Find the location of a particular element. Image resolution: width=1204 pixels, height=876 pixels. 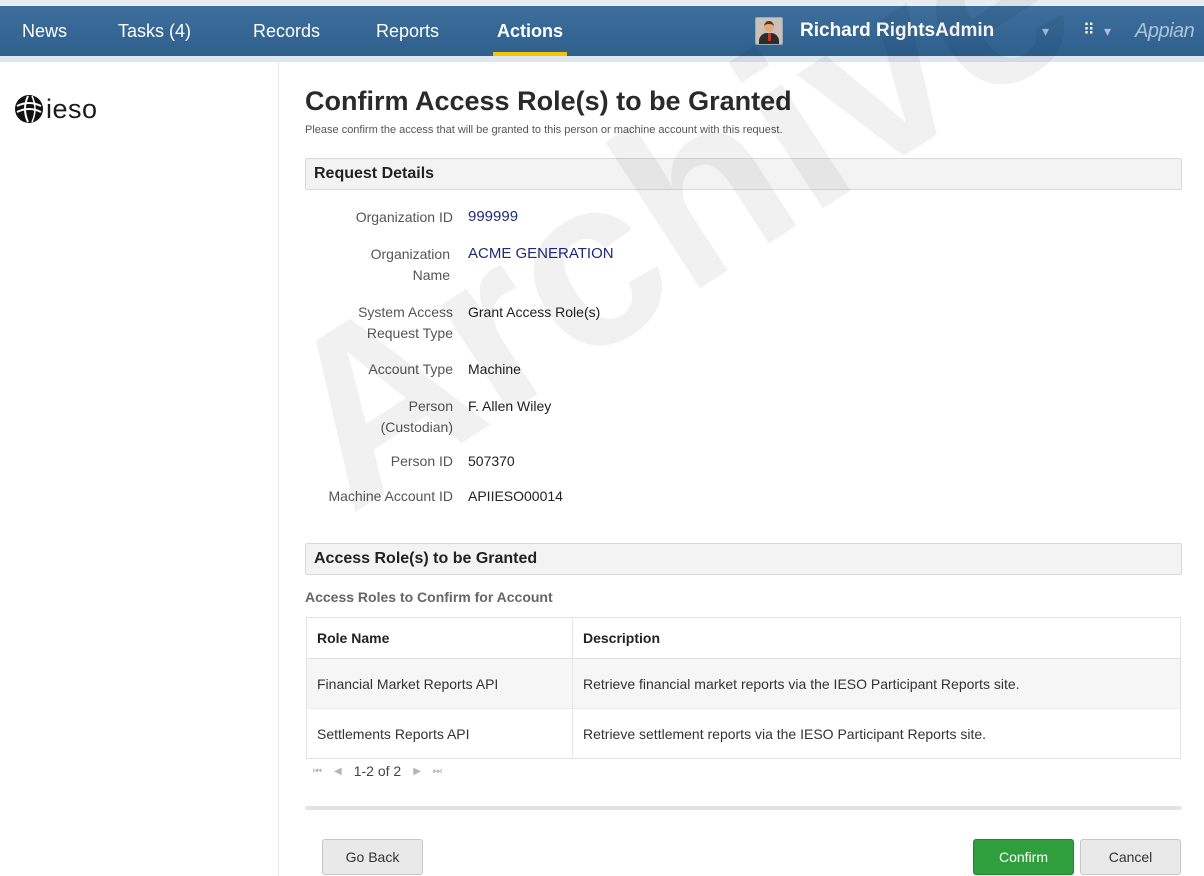

nav-tab-records: Records is located at coordinates (286, 31).